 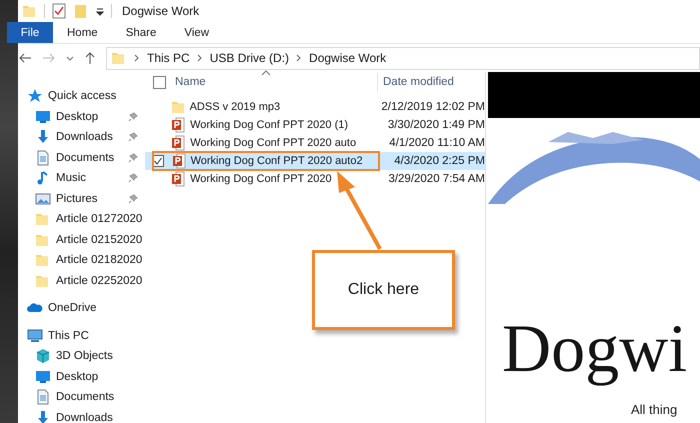 I want to click on nav-item: Pictures, so click(x=77, y=198).